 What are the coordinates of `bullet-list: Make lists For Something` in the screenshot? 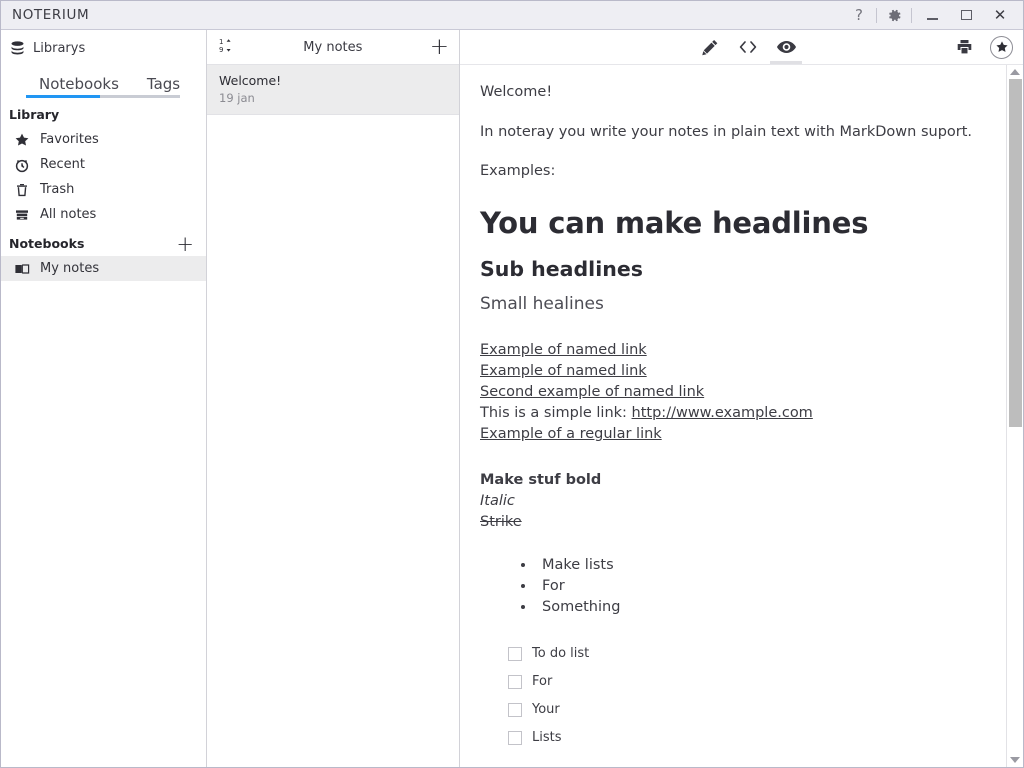 It's located at (730, 586).